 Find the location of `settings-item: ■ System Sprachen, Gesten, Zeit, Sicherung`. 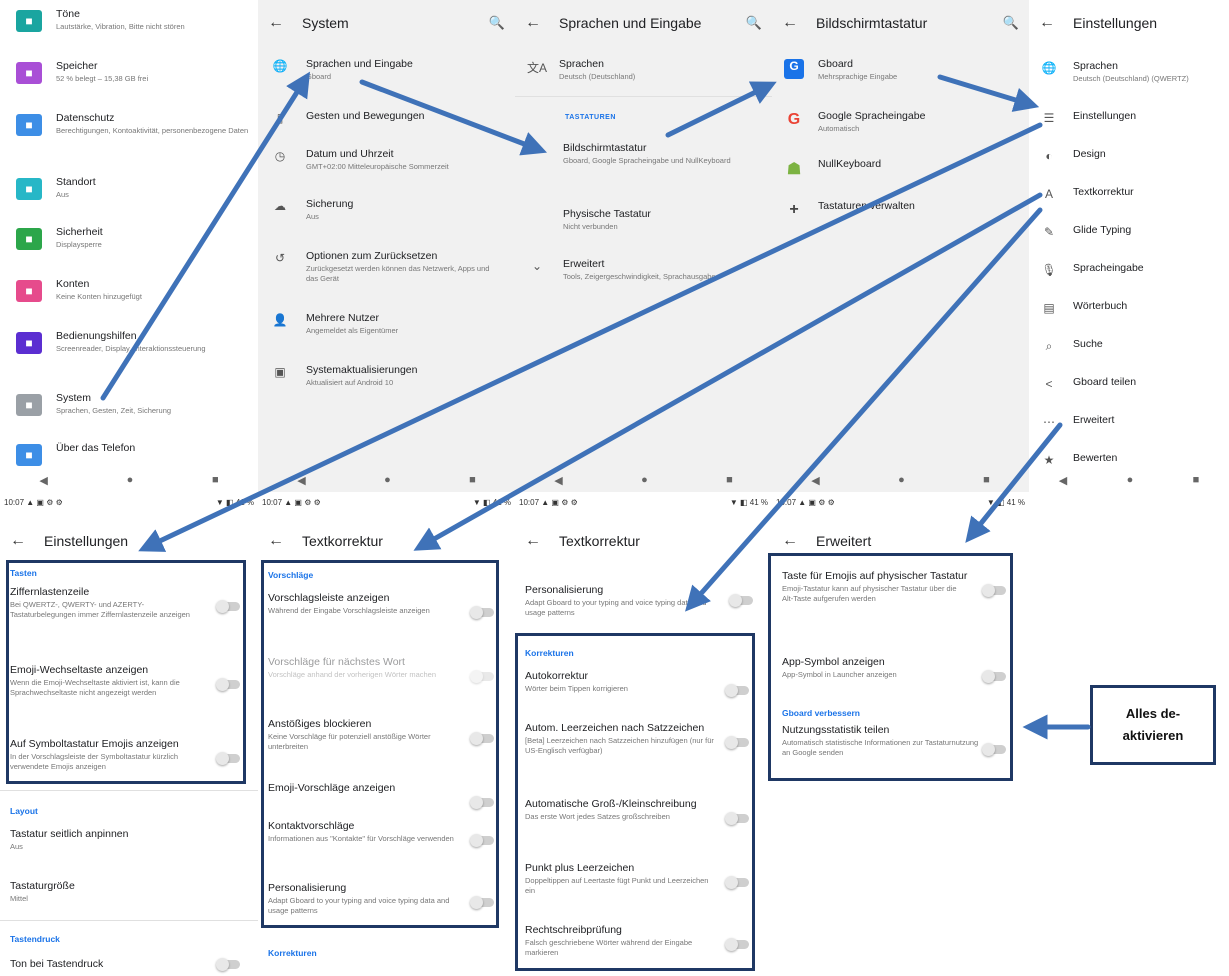

settings-item: ■ System Sprachen, Gesten, Zeit, Sicherung is located at coordinates (133, 404).